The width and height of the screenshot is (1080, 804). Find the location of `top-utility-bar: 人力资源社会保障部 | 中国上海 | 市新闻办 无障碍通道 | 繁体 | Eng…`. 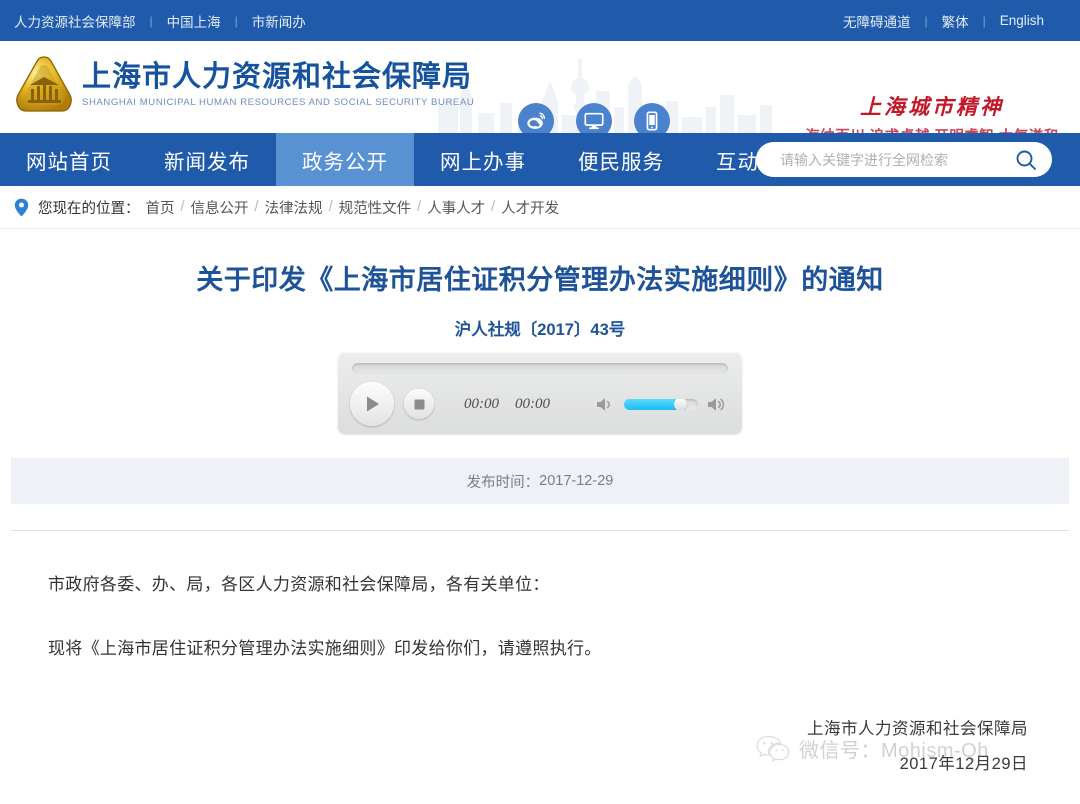

top-utility-bar: 人力资源社会保障部 | 中国上海 | 市新闻办 无障碍通道 | 繁体 | Eng… is located at coordinates (540, 20).